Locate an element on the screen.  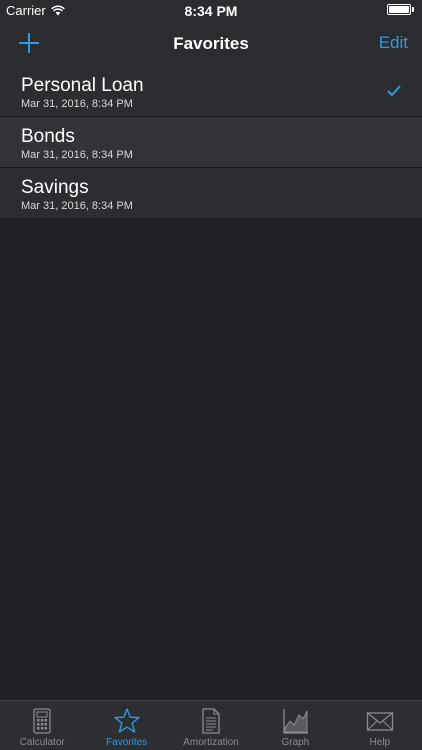
list-item: Personal Loan Mar 31, 2016, 8:34 PM is located at coordinates (211, 91).